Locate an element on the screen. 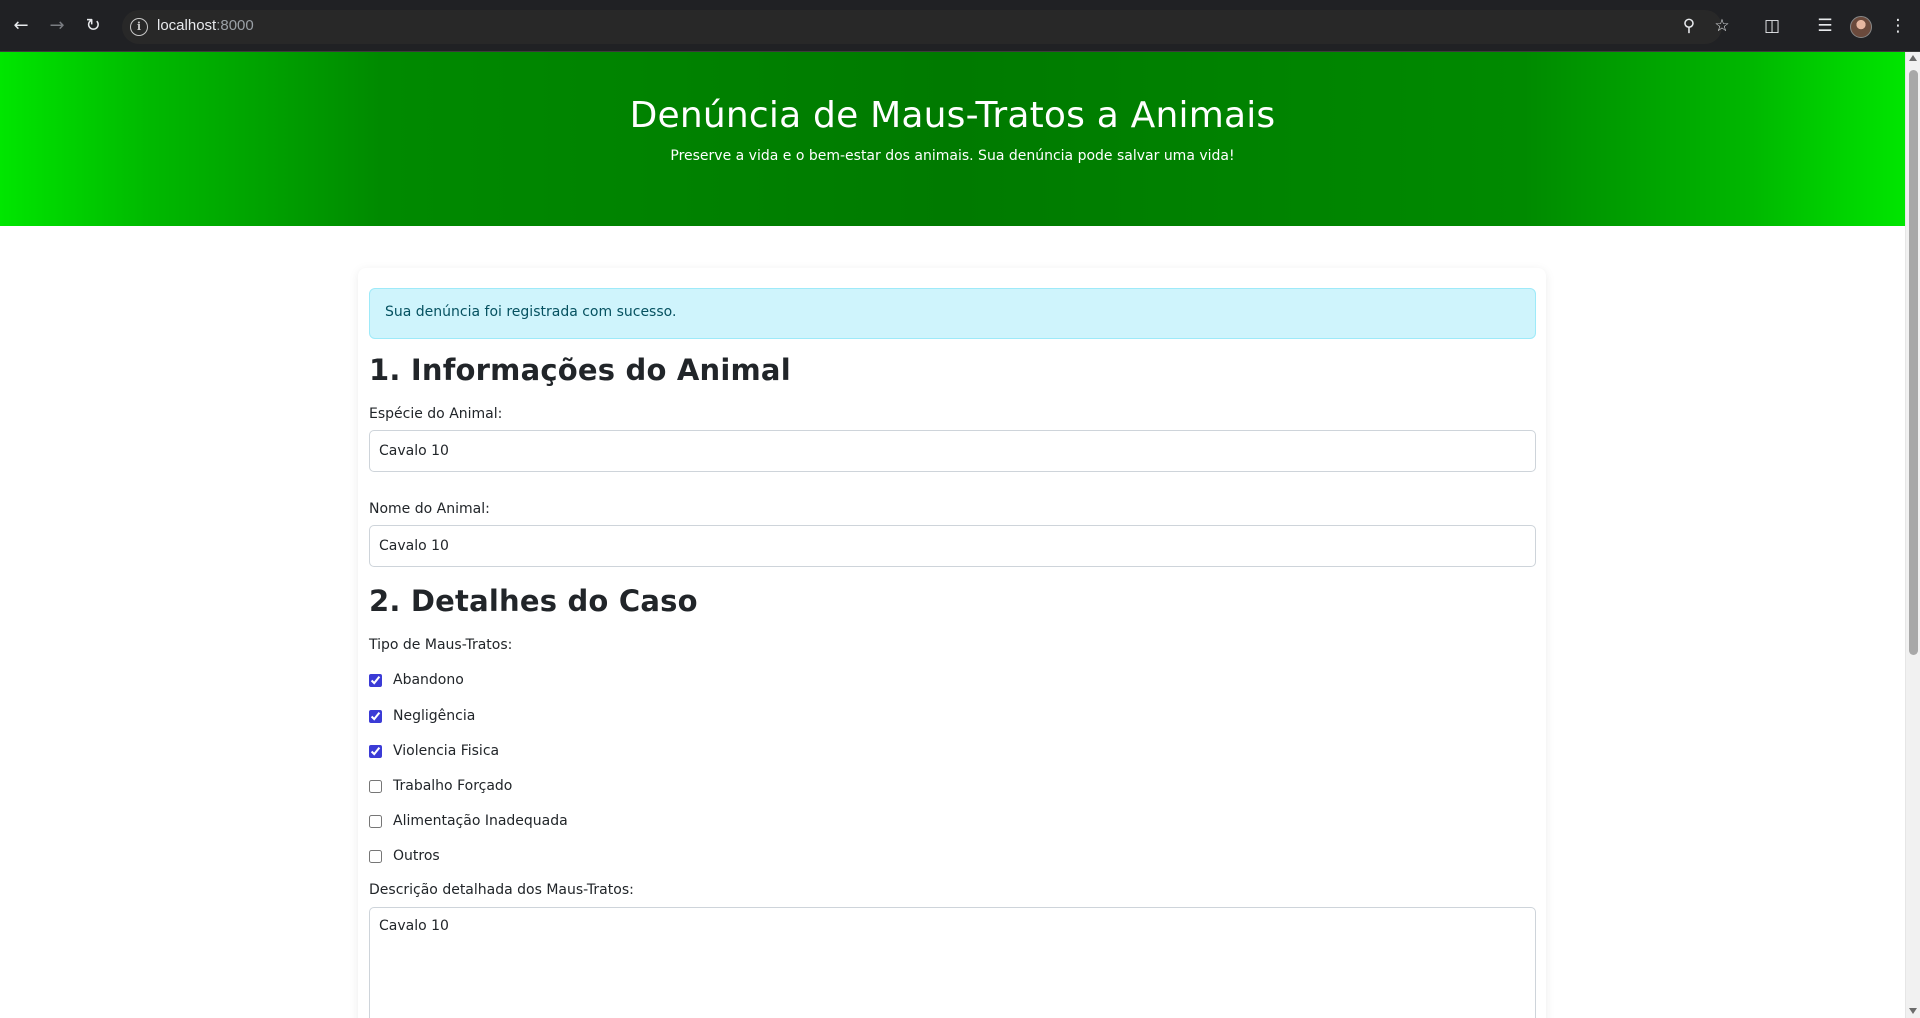 The height and width of the screenshot is (1018, 1920). animal-name-input is located at coordinates (952, 546).